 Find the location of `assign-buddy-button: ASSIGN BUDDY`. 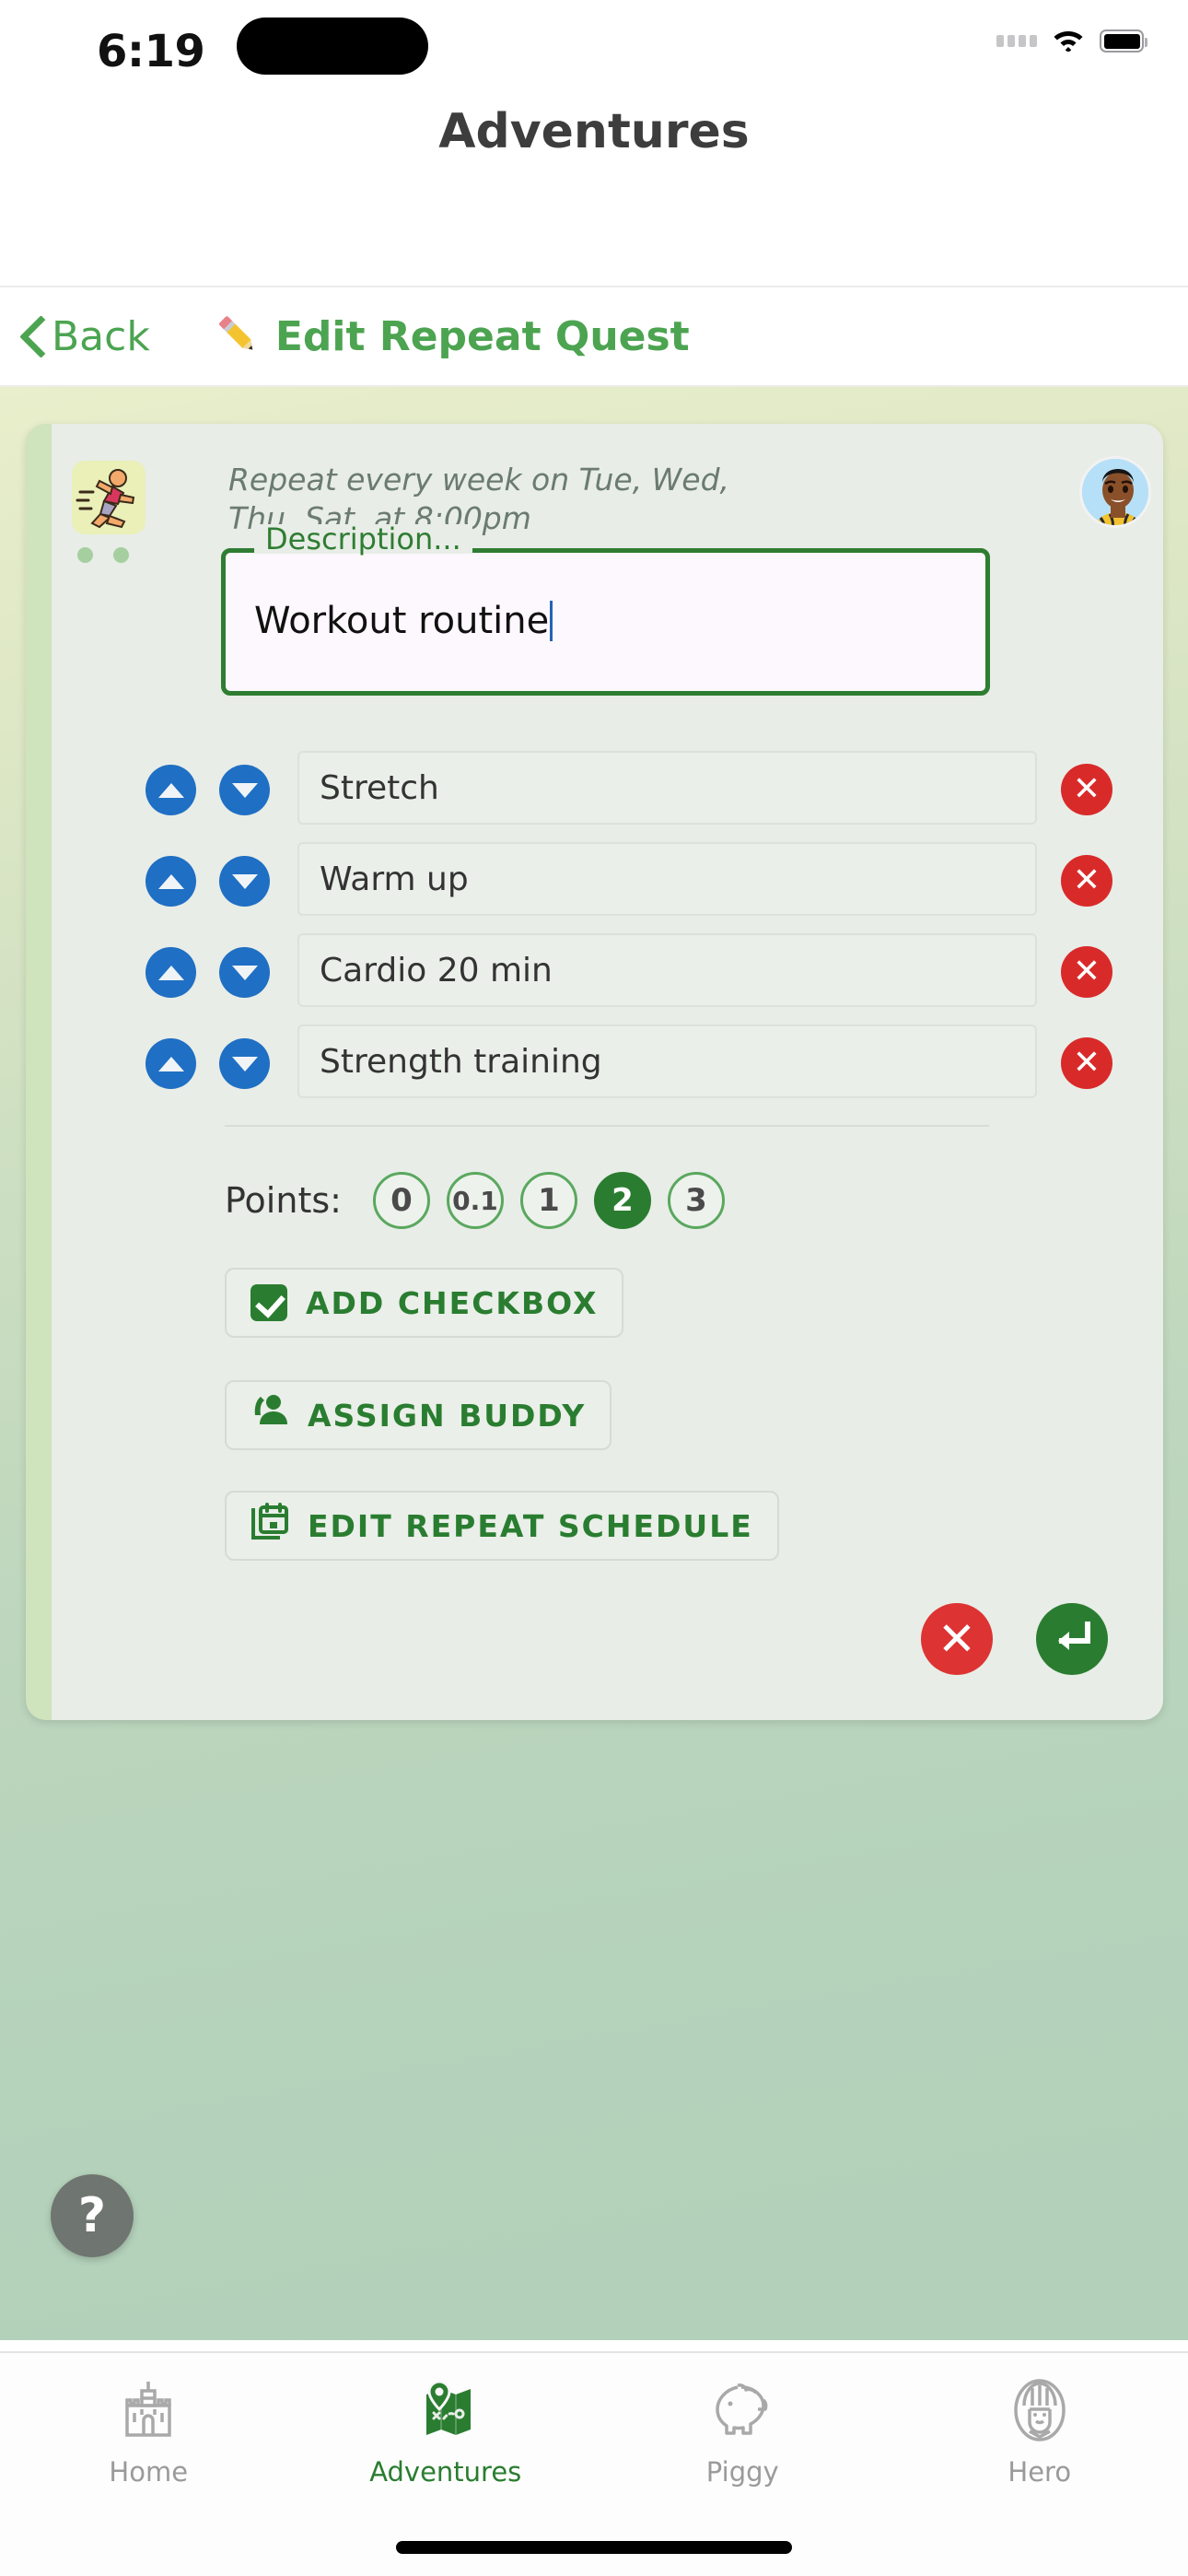

assign-buddy-button: ASSIGN BUDDY is located at coordinates (418, 1415).